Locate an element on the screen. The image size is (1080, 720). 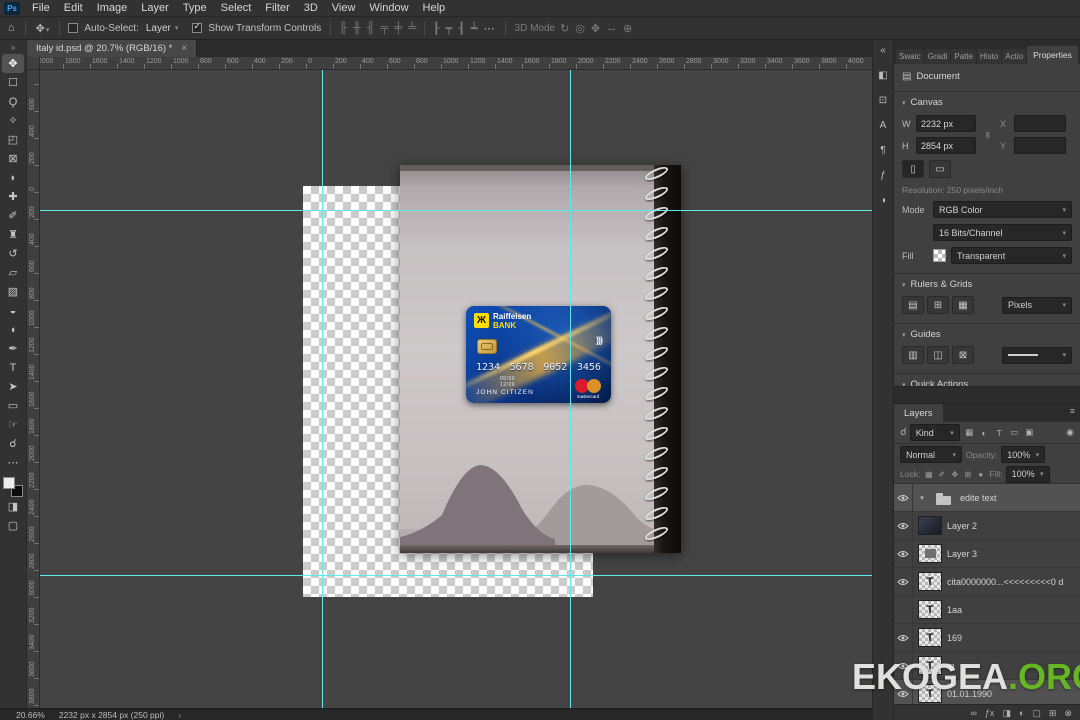
Layer 2: ▾ Layer 2 is located at coordinates (987, 526).